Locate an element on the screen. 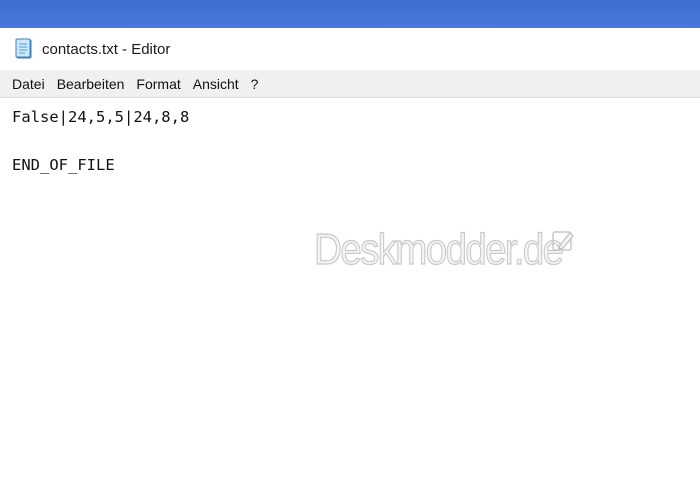 Image resolution: width=700 pixels, height=504 pixels. desktop-background is located at coordinates (350, 14).